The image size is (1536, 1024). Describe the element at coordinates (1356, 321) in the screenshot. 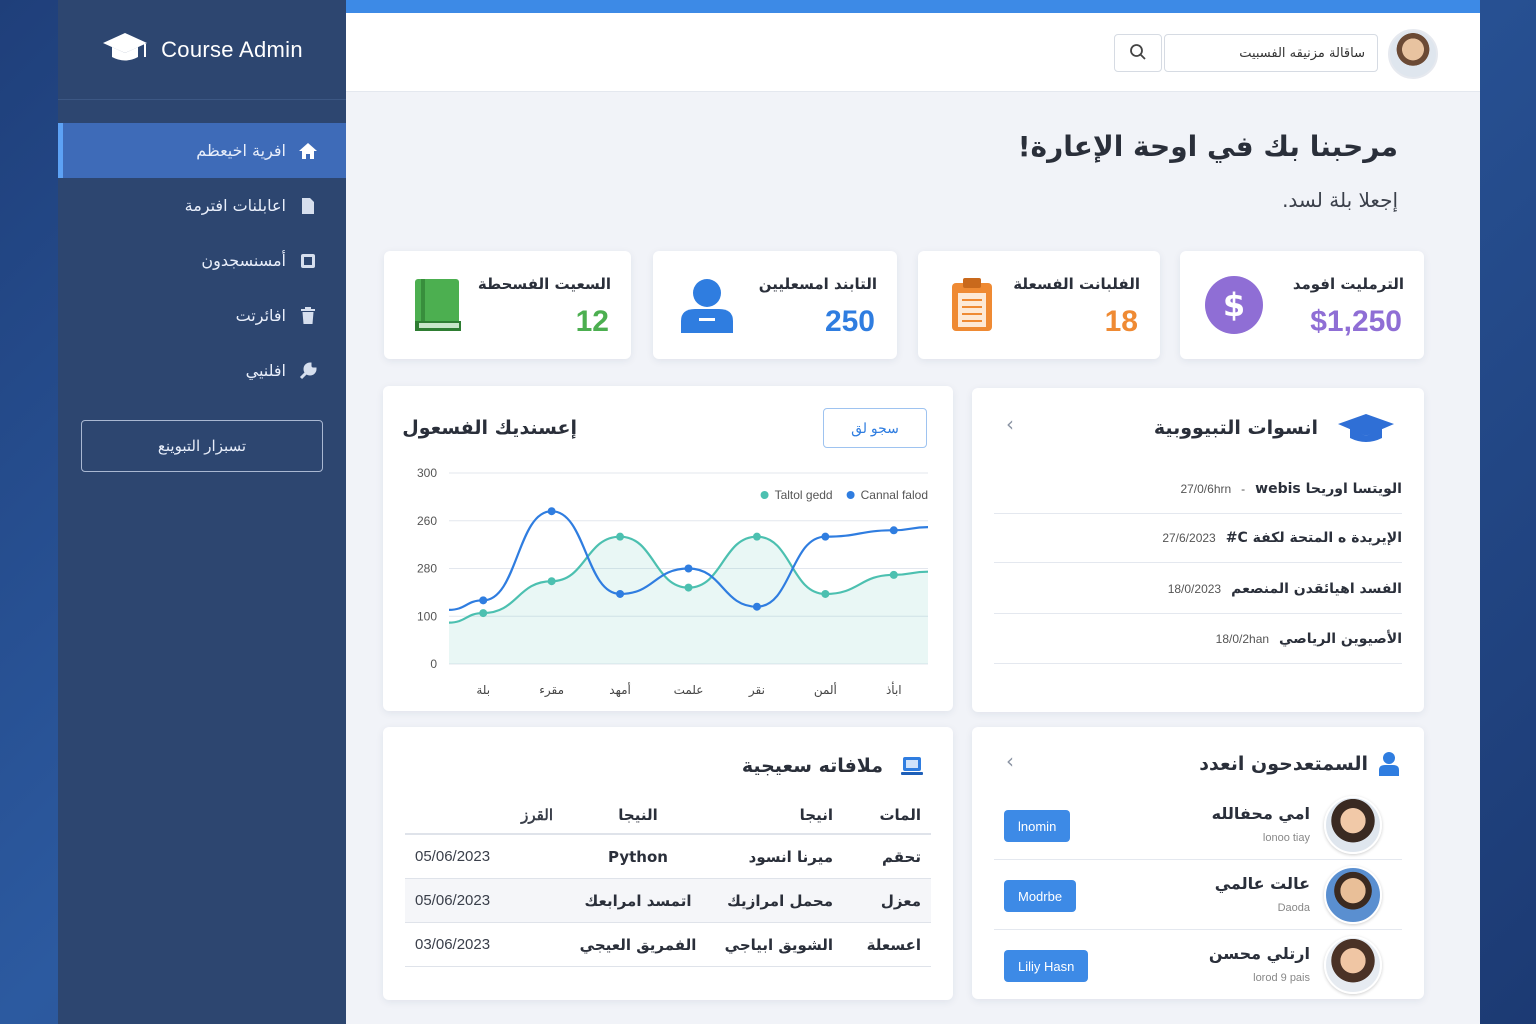

I see `stat-value: $1,250` at that location.